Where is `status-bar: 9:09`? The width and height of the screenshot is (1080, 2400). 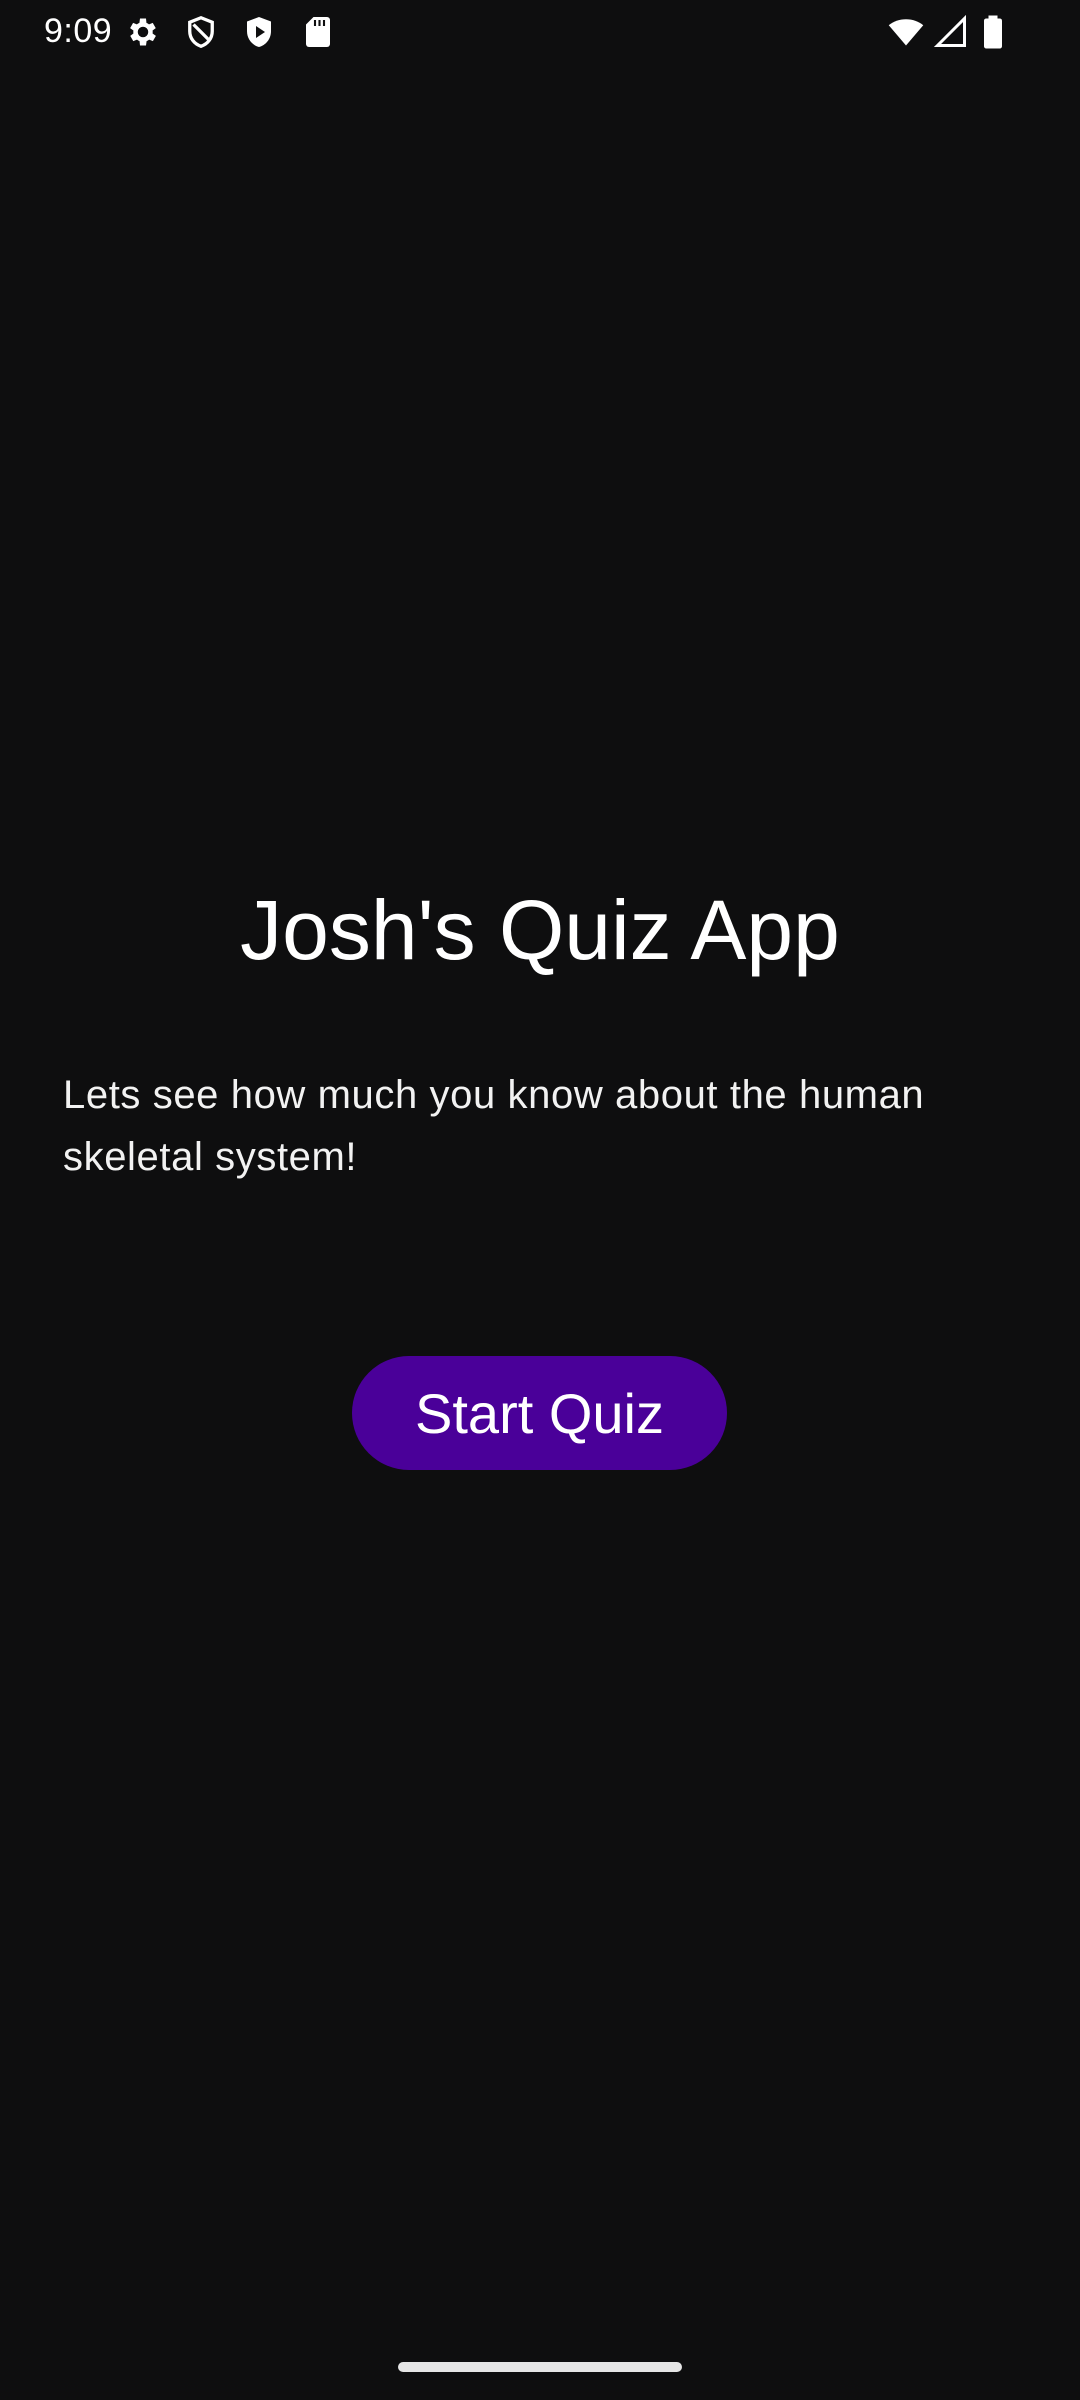 status-bar: 9:09 is located at coordinates (540, 32).